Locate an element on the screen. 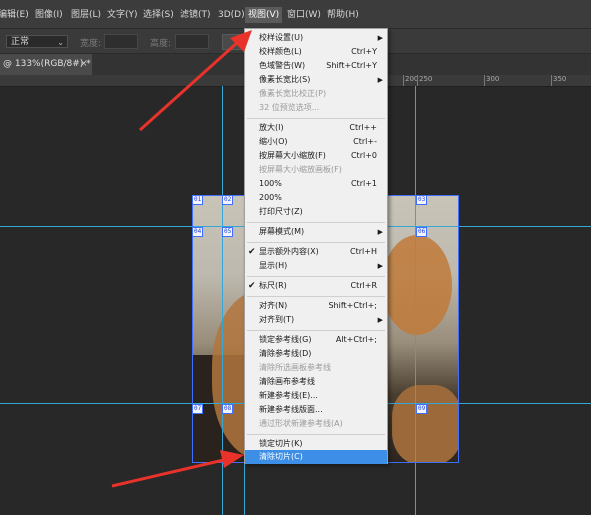 This screenshot has height=515, width=591. annotation-arrow-top is located at coordinates (195, 81).